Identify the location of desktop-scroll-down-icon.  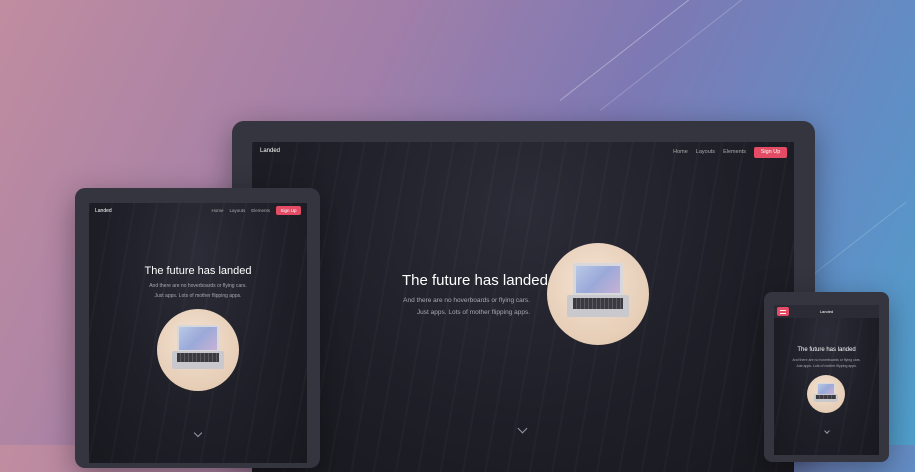
(522, 428).